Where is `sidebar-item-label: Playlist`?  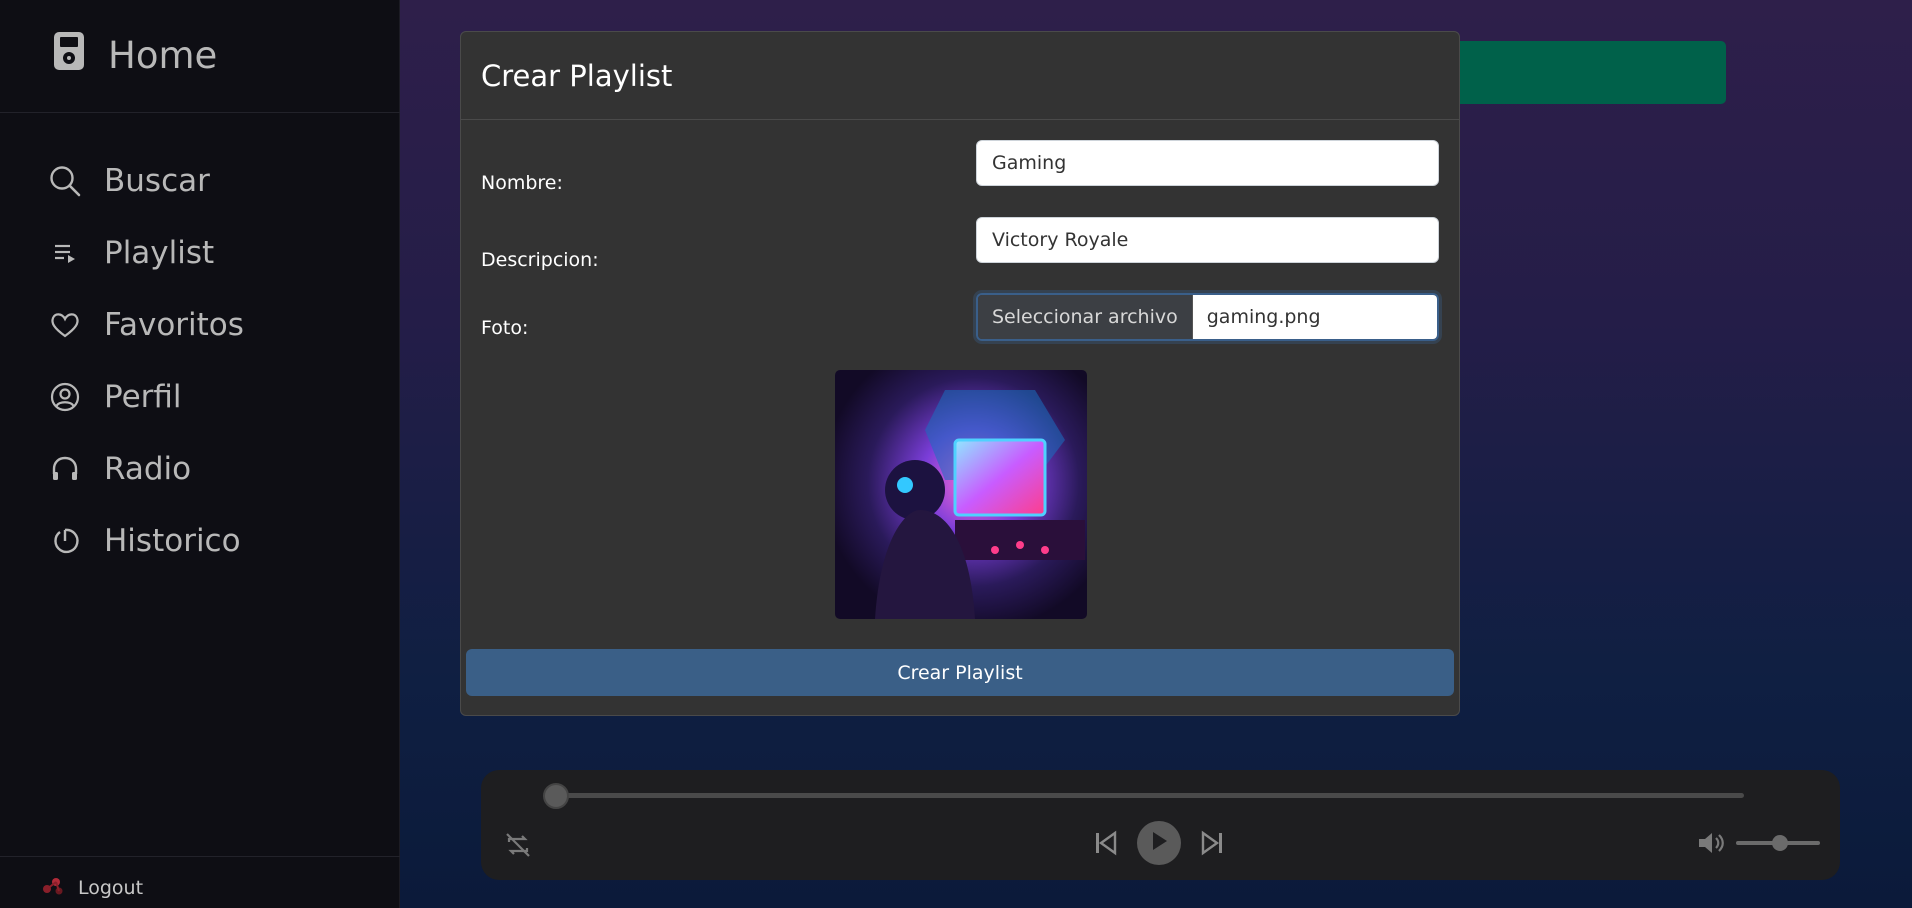
sidebar-item-label: Playlist is located at coordinates (159, 253).